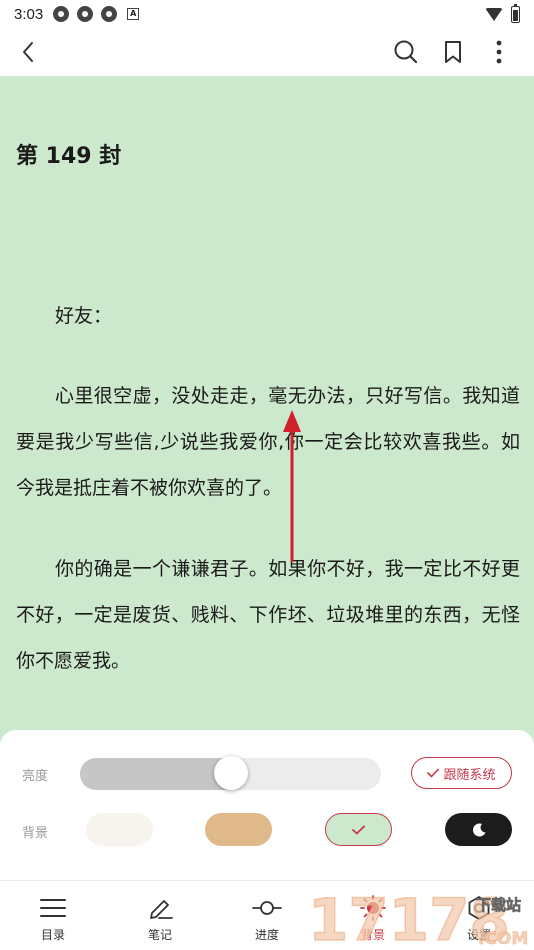 The width and height of the screenshot is (534, 950). I want to click on nav-label: 设置, so click(478, 935).